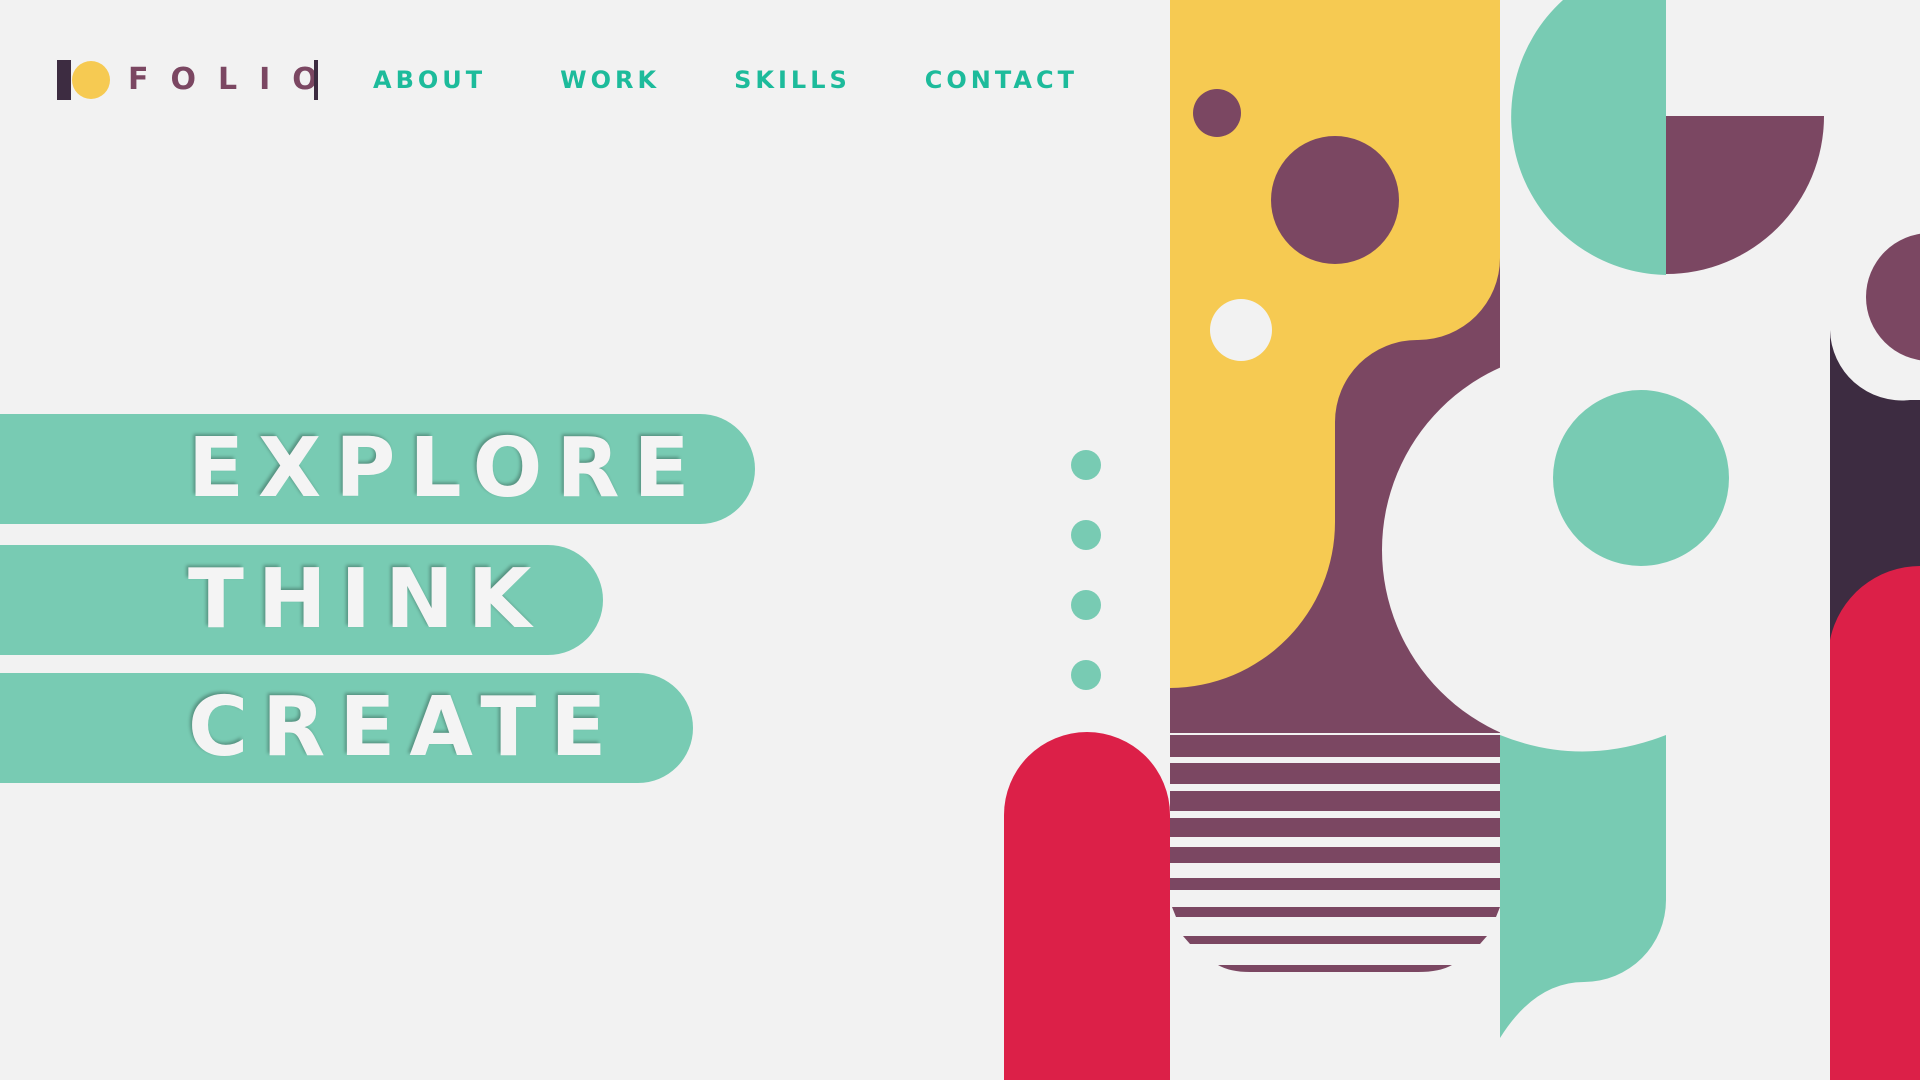  What do you see at coordinates (1441, 550) in the screenshot?
I see `cutout-circle-shape` at bounding box center [1441, 550].